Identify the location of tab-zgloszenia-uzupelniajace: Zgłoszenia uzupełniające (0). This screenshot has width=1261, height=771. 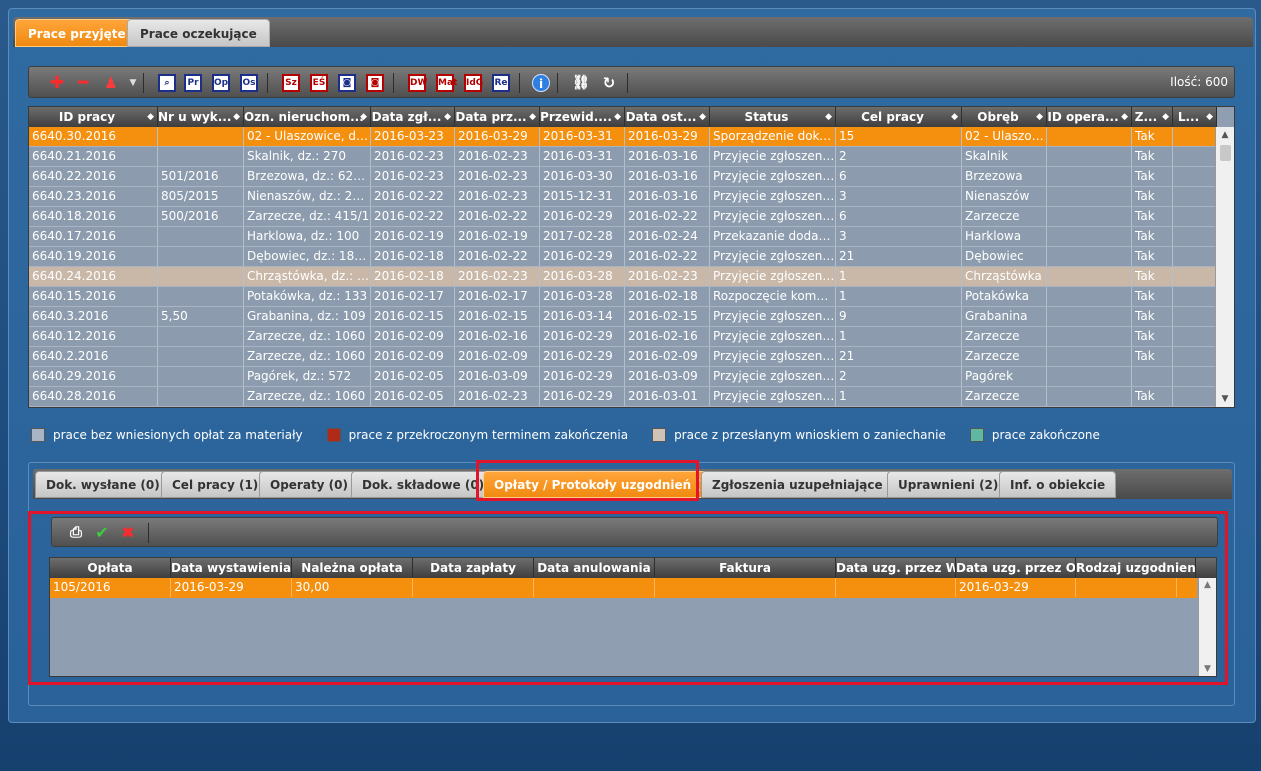
(809, 484).